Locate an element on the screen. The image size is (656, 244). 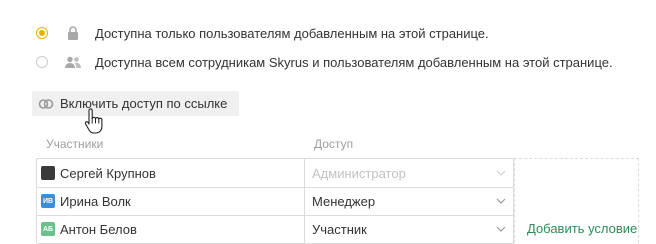
participant-cell: Сергей Крупнов is located at coordinates (171, 173).